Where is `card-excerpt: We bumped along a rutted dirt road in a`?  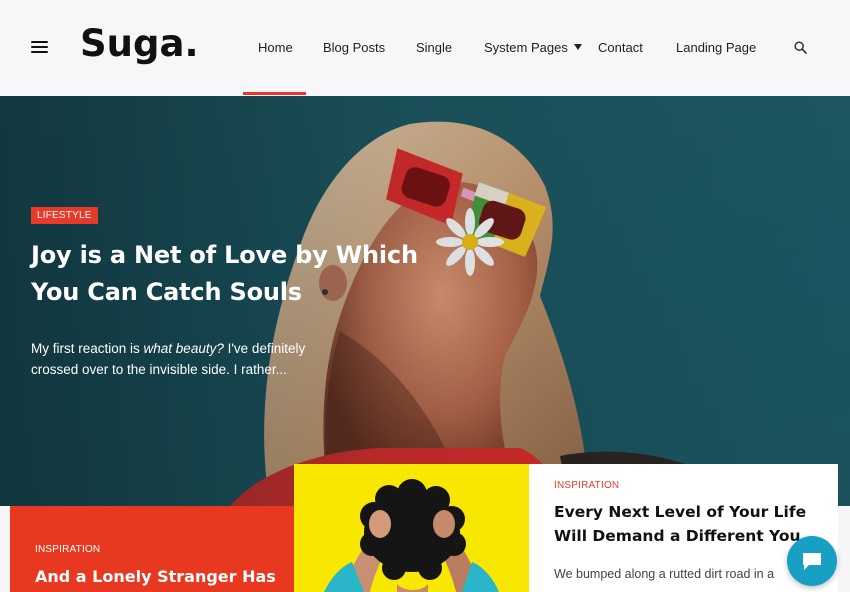 card-excerpt: We bumped along a rutted dirt road in a is located at coordinates (664, 574).